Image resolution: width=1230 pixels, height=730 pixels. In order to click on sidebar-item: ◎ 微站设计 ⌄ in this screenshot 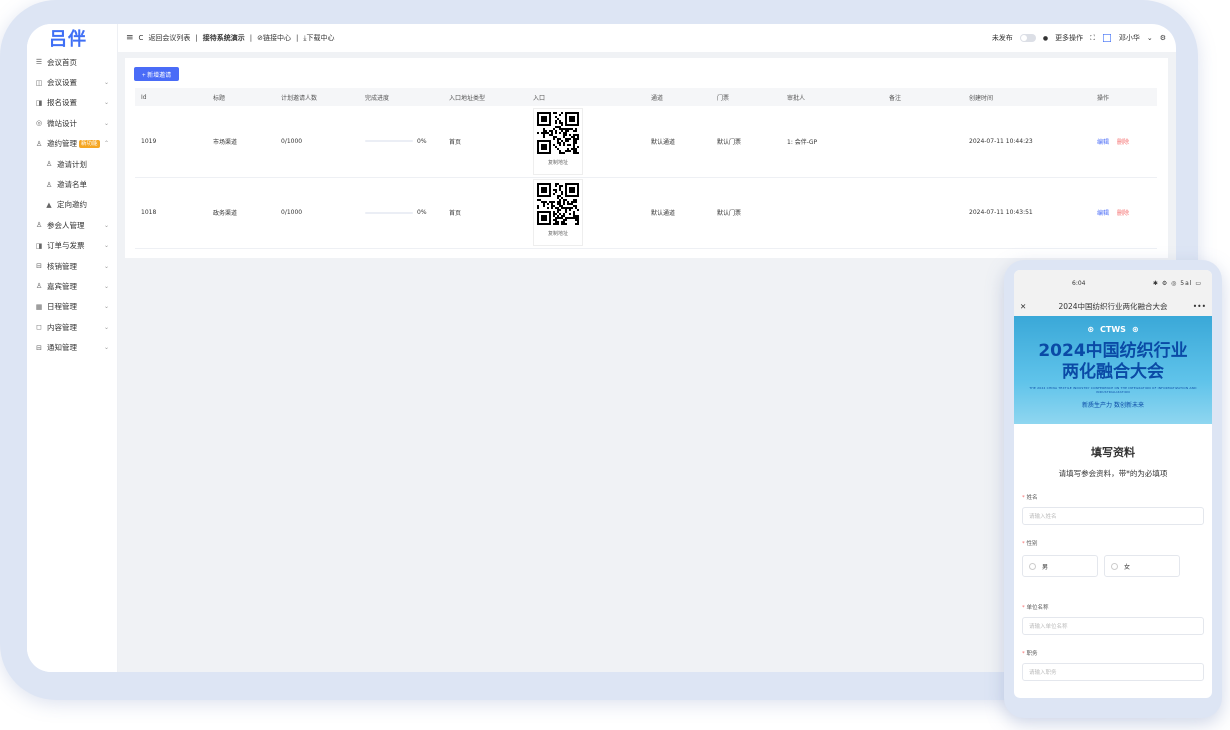, I will do `click(72, 123)`.